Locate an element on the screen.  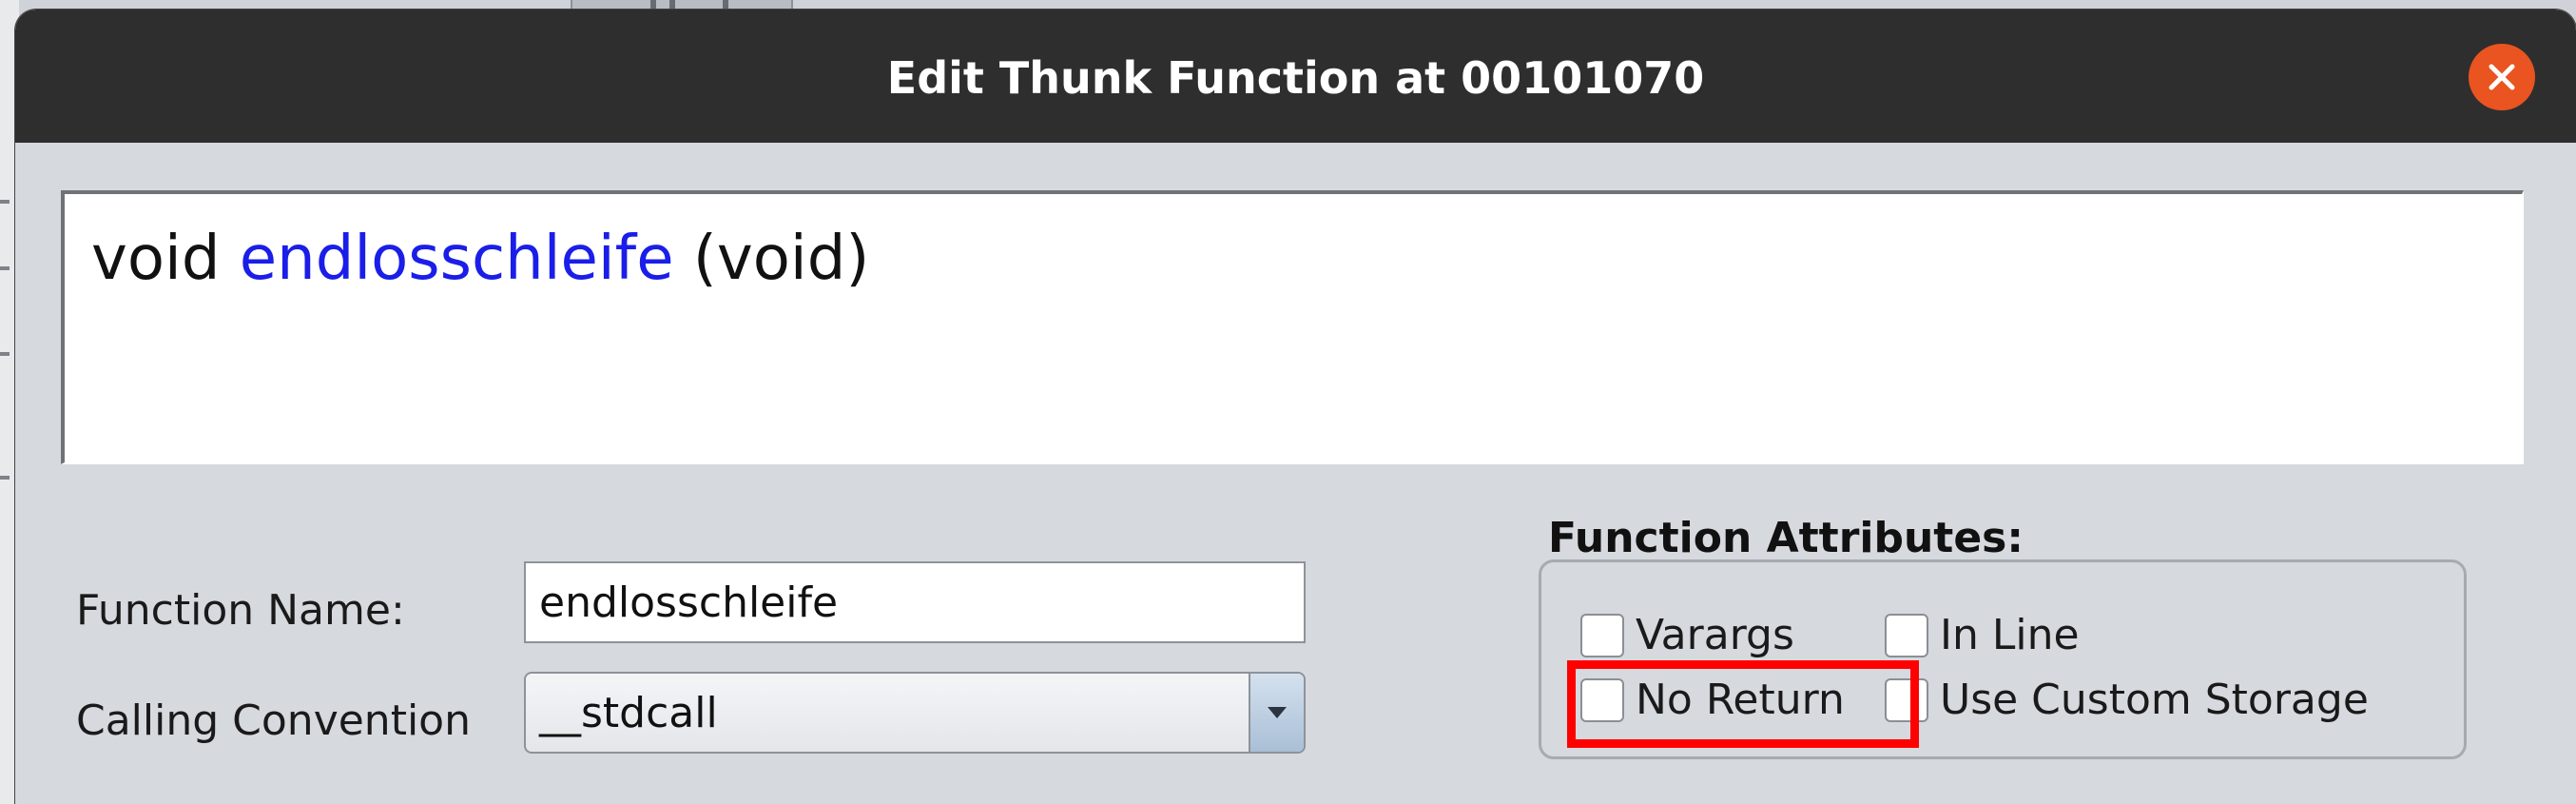
signature-text: void endlosschleife (void) is located at coordinates (480, 259).